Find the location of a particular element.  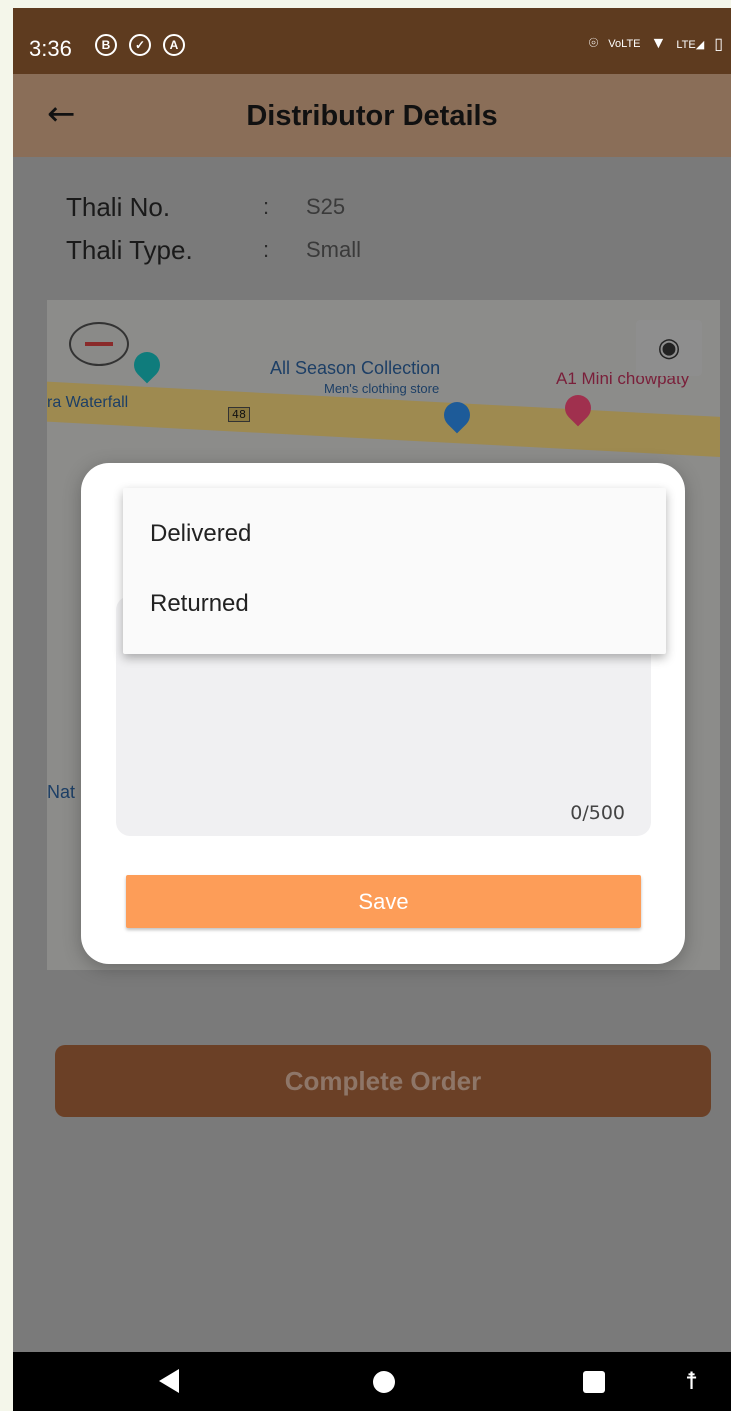

navigation-bar: ☨ is located at coordinates (372, 1381).